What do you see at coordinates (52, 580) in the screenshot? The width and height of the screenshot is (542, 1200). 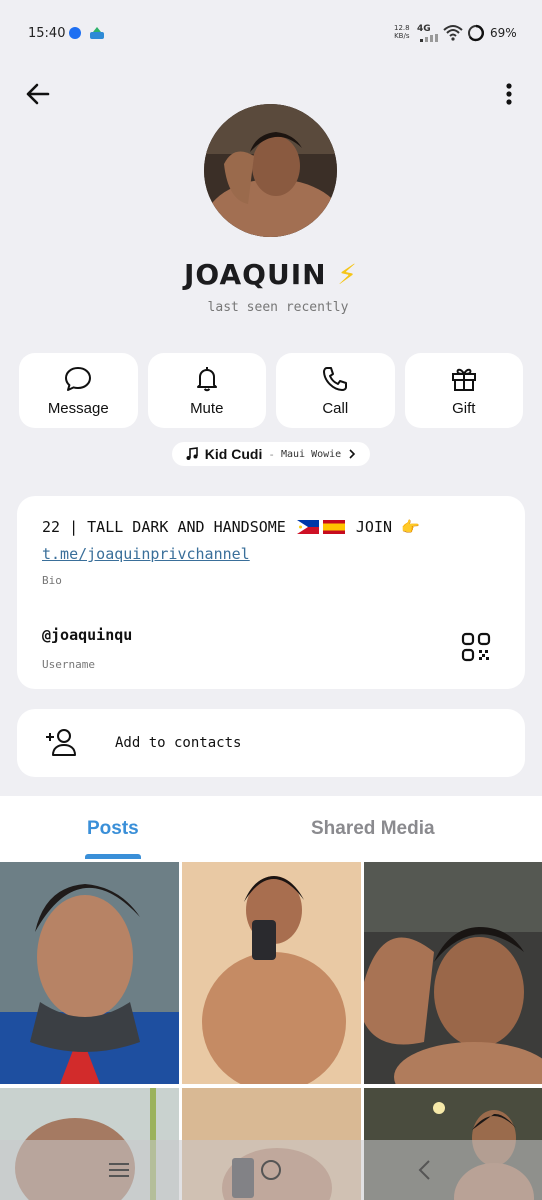 I see `bio-caption: Bio` at bounding box center [52, 580].